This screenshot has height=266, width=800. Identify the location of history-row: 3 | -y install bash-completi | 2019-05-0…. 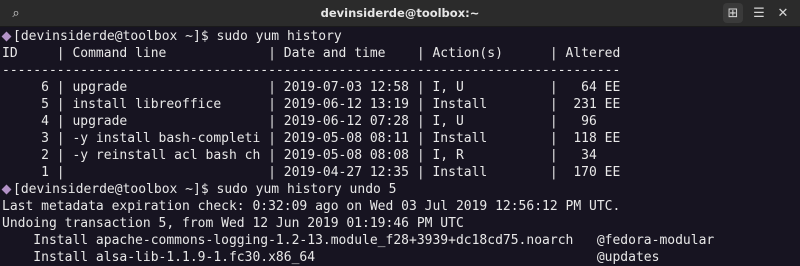
(311, 138).